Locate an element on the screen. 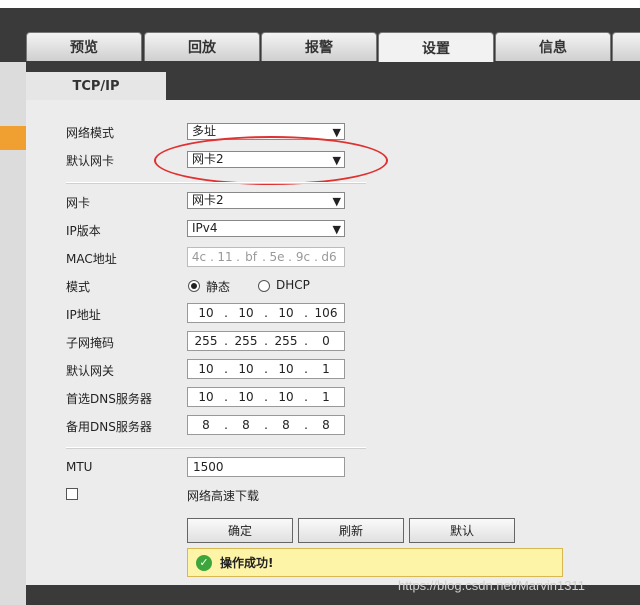 The height and width of the screenshot is (605, 640). tab-info: 信息 is located at coordinates (553, 46).